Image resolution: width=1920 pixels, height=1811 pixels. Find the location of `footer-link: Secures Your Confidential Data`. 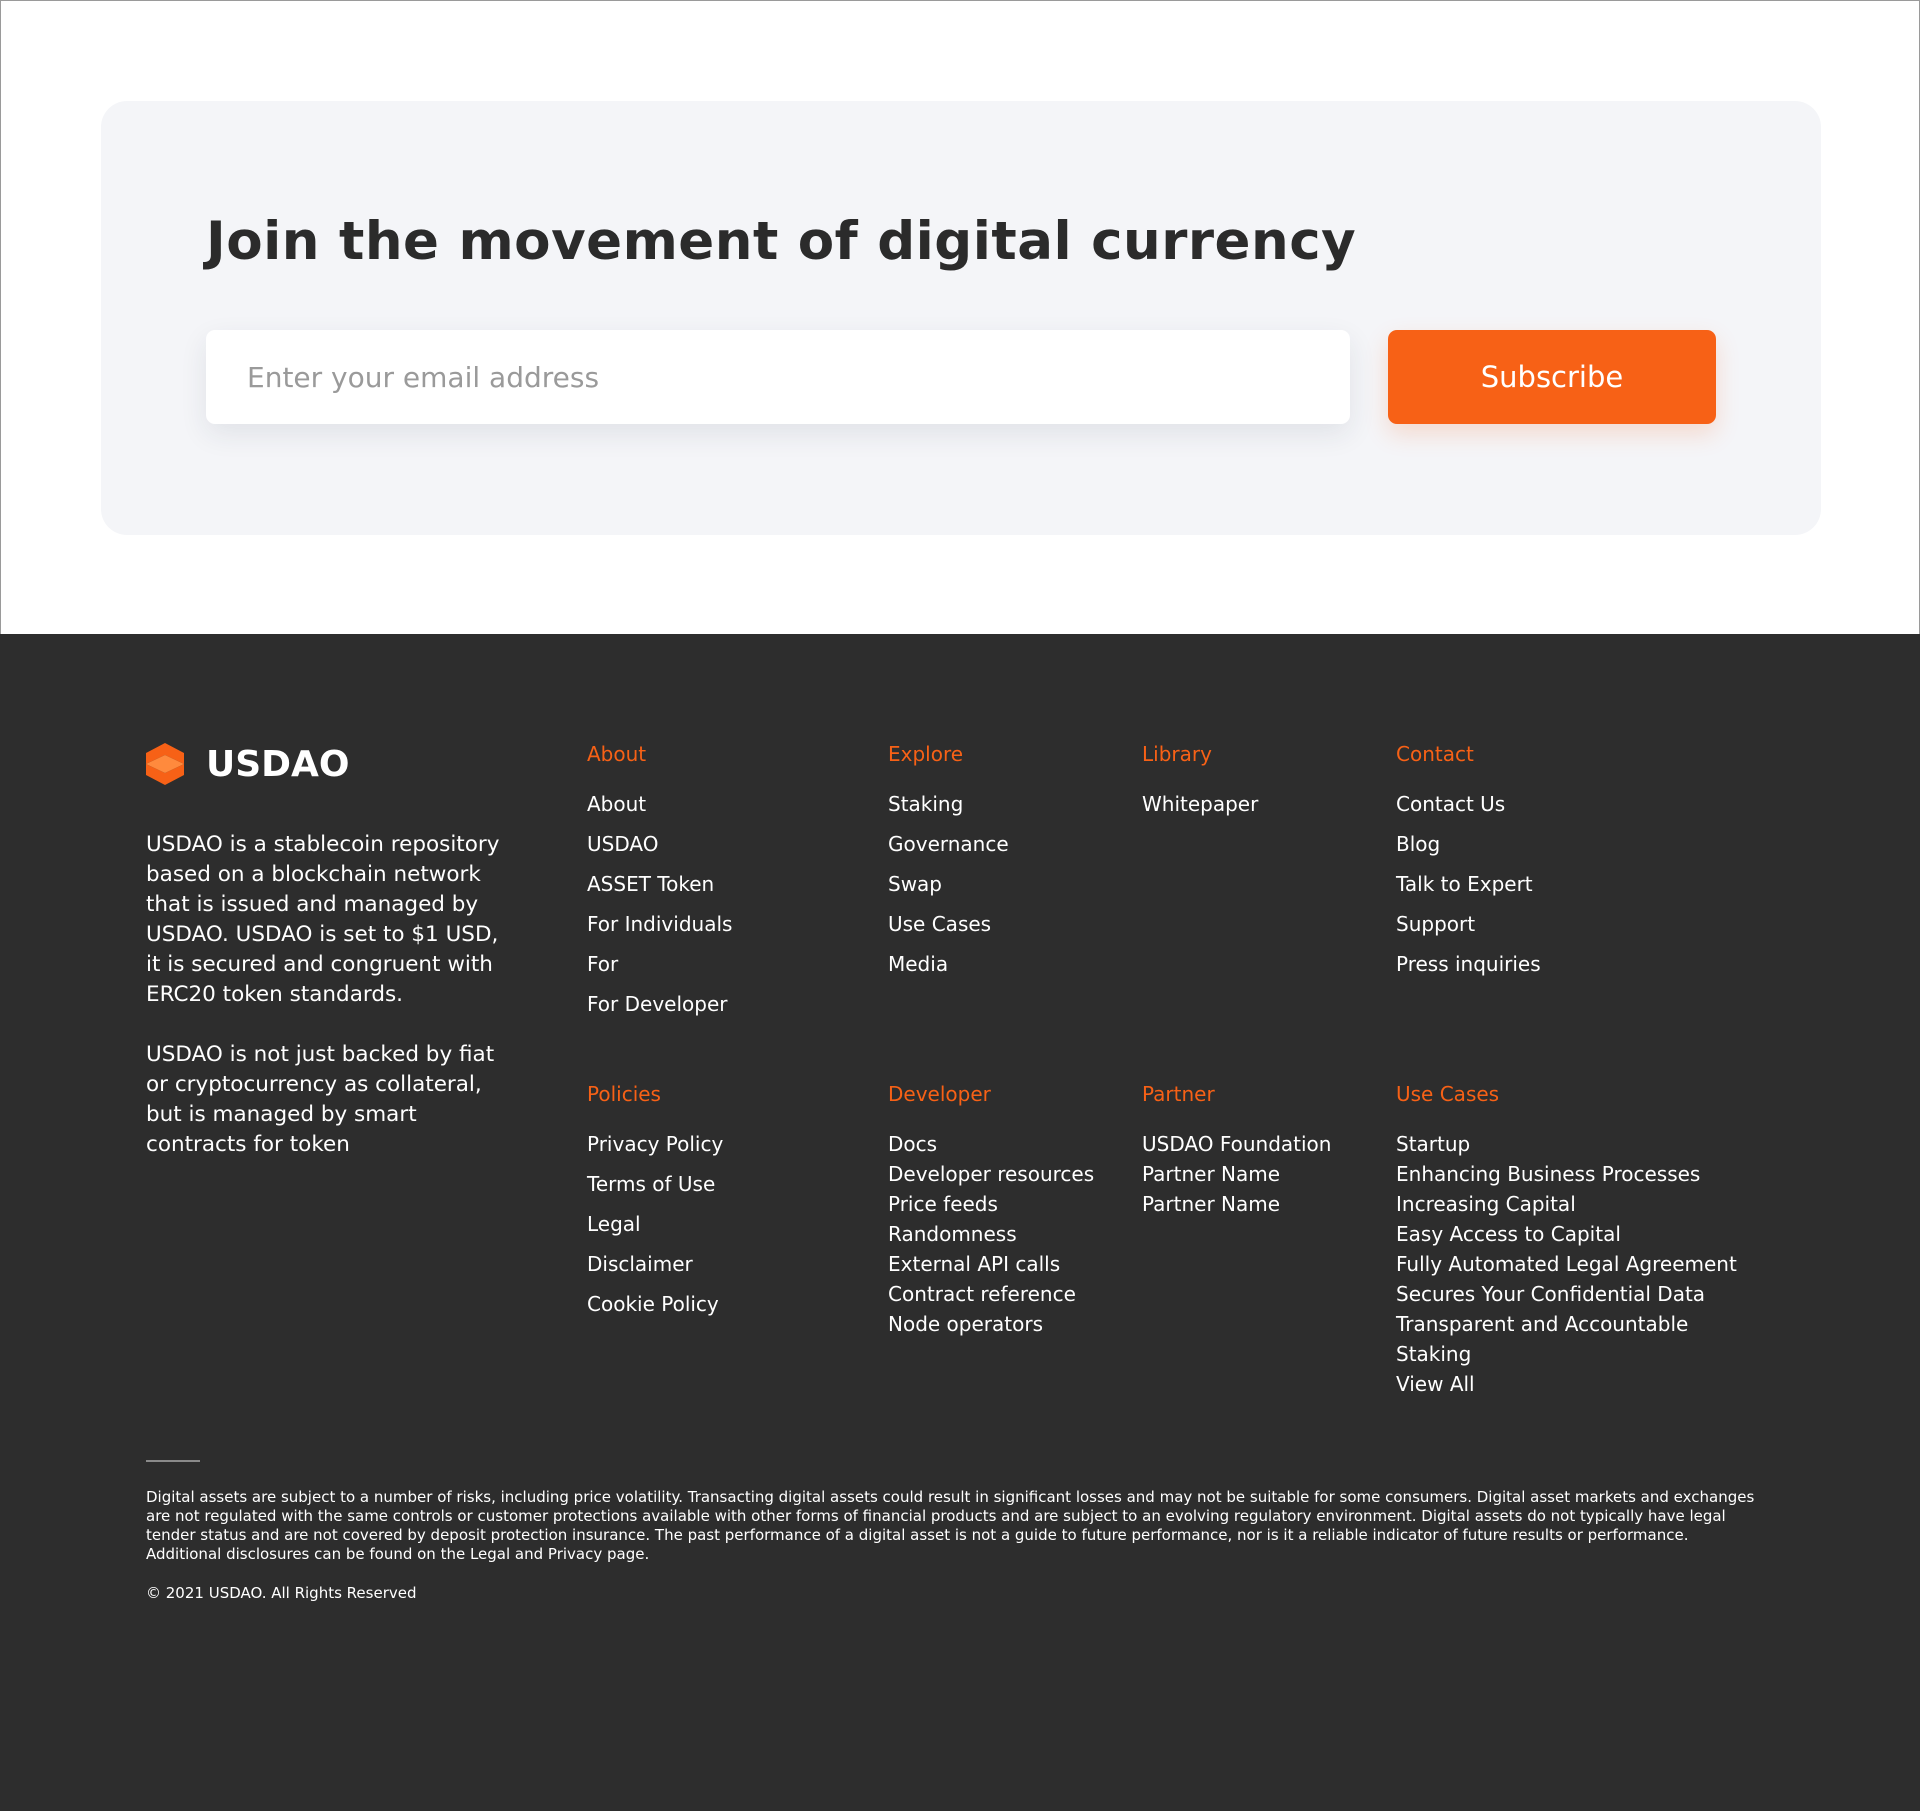

footer-link: Secures Your Confidential Data is located at coordinates (1550, 1294).